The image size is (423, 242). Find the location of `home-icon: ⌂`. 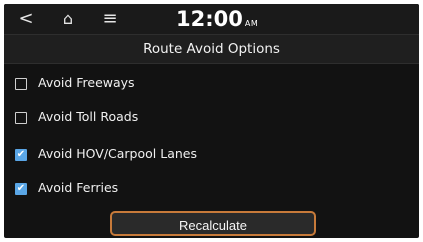

home-icon: ⌂ is located at coordinates (68, 19).